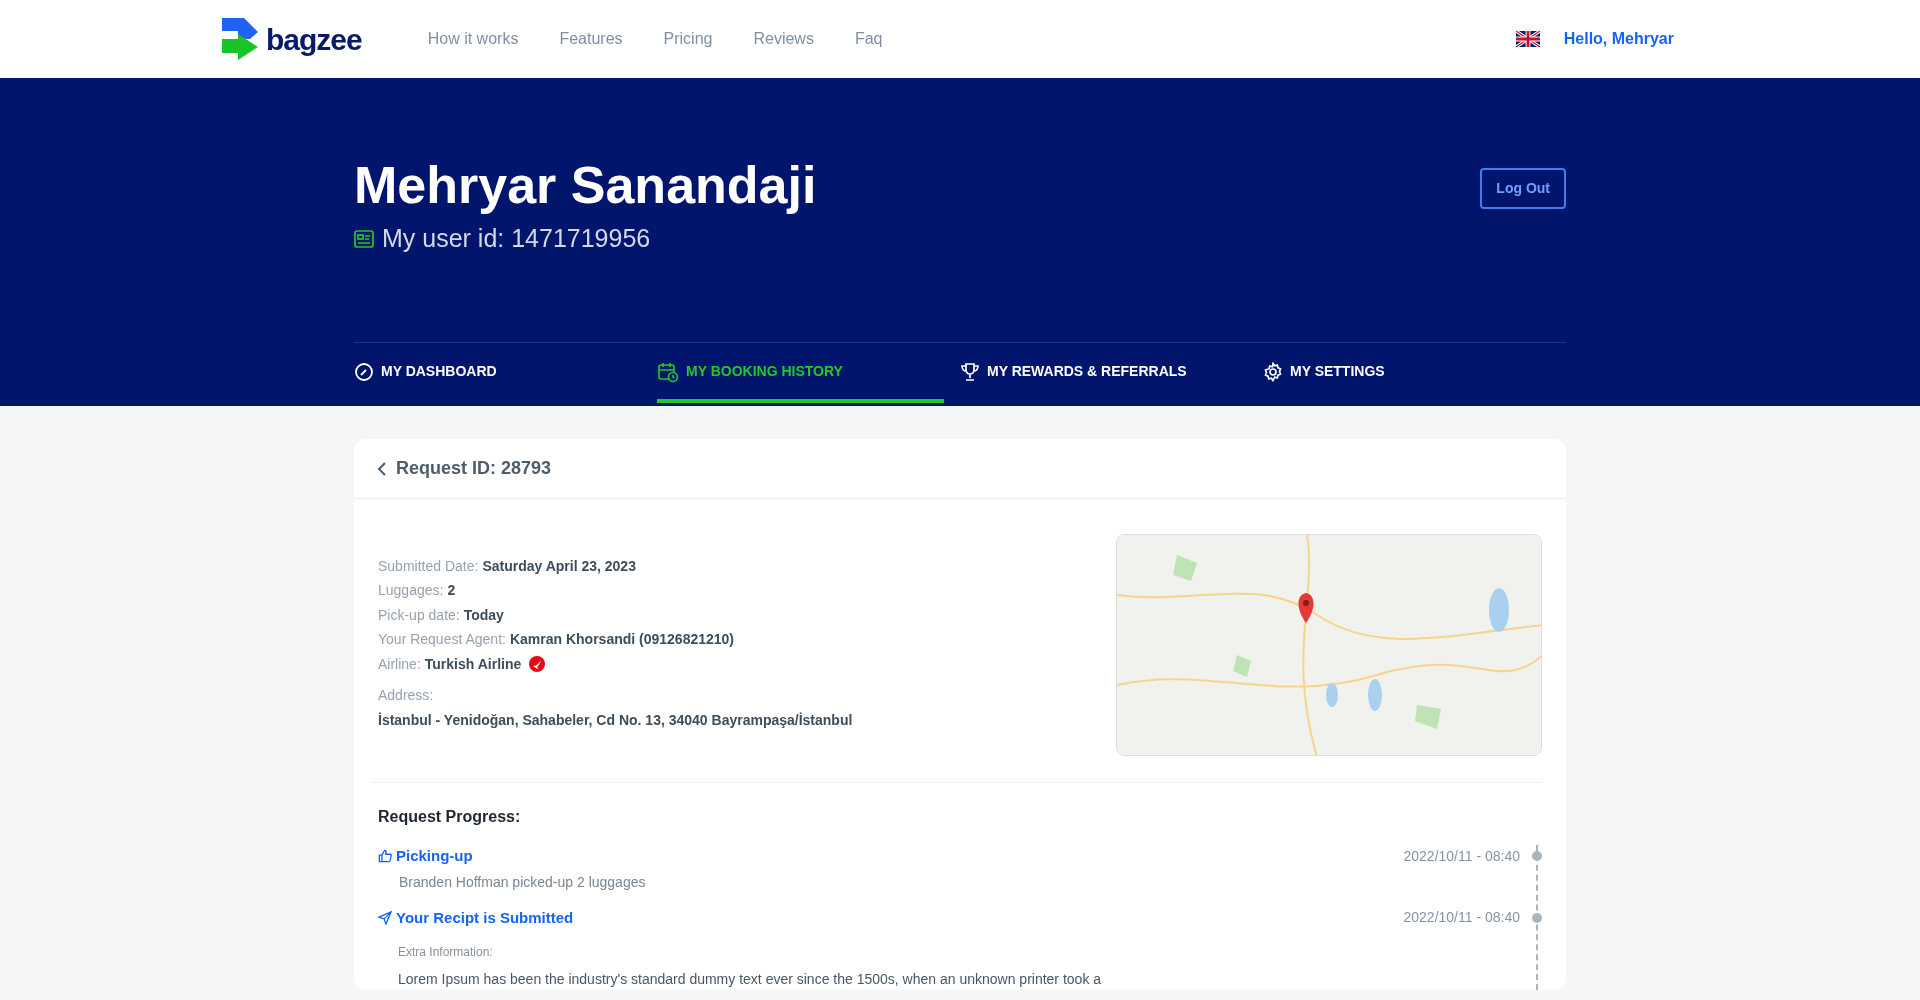 The width and height of the screenshot is (1920, 1000). I want to click on step-title: Picking-up, so click(434, 856).